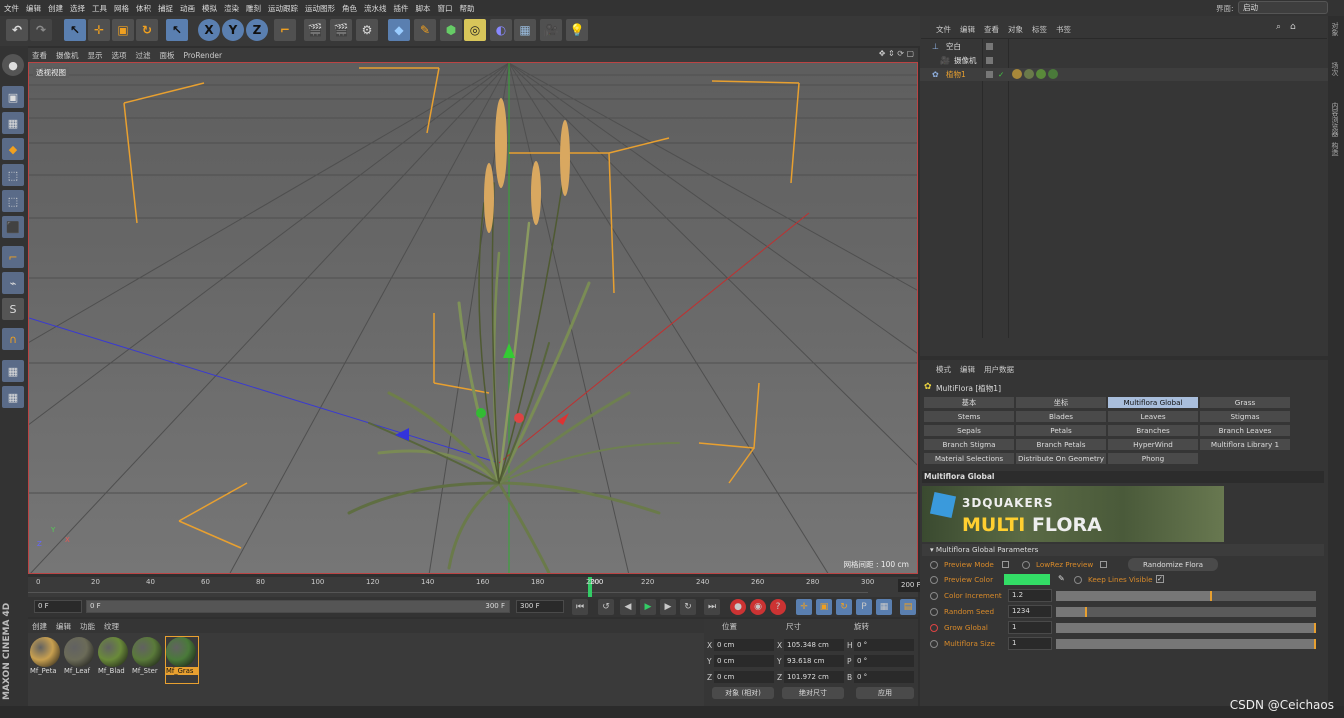 The image size is (1344, 718). What do you see at coordinates (1001, 74) in the screenshot?
I see `enabled-check-icon: ✓` at bounding box center [1001, 74].